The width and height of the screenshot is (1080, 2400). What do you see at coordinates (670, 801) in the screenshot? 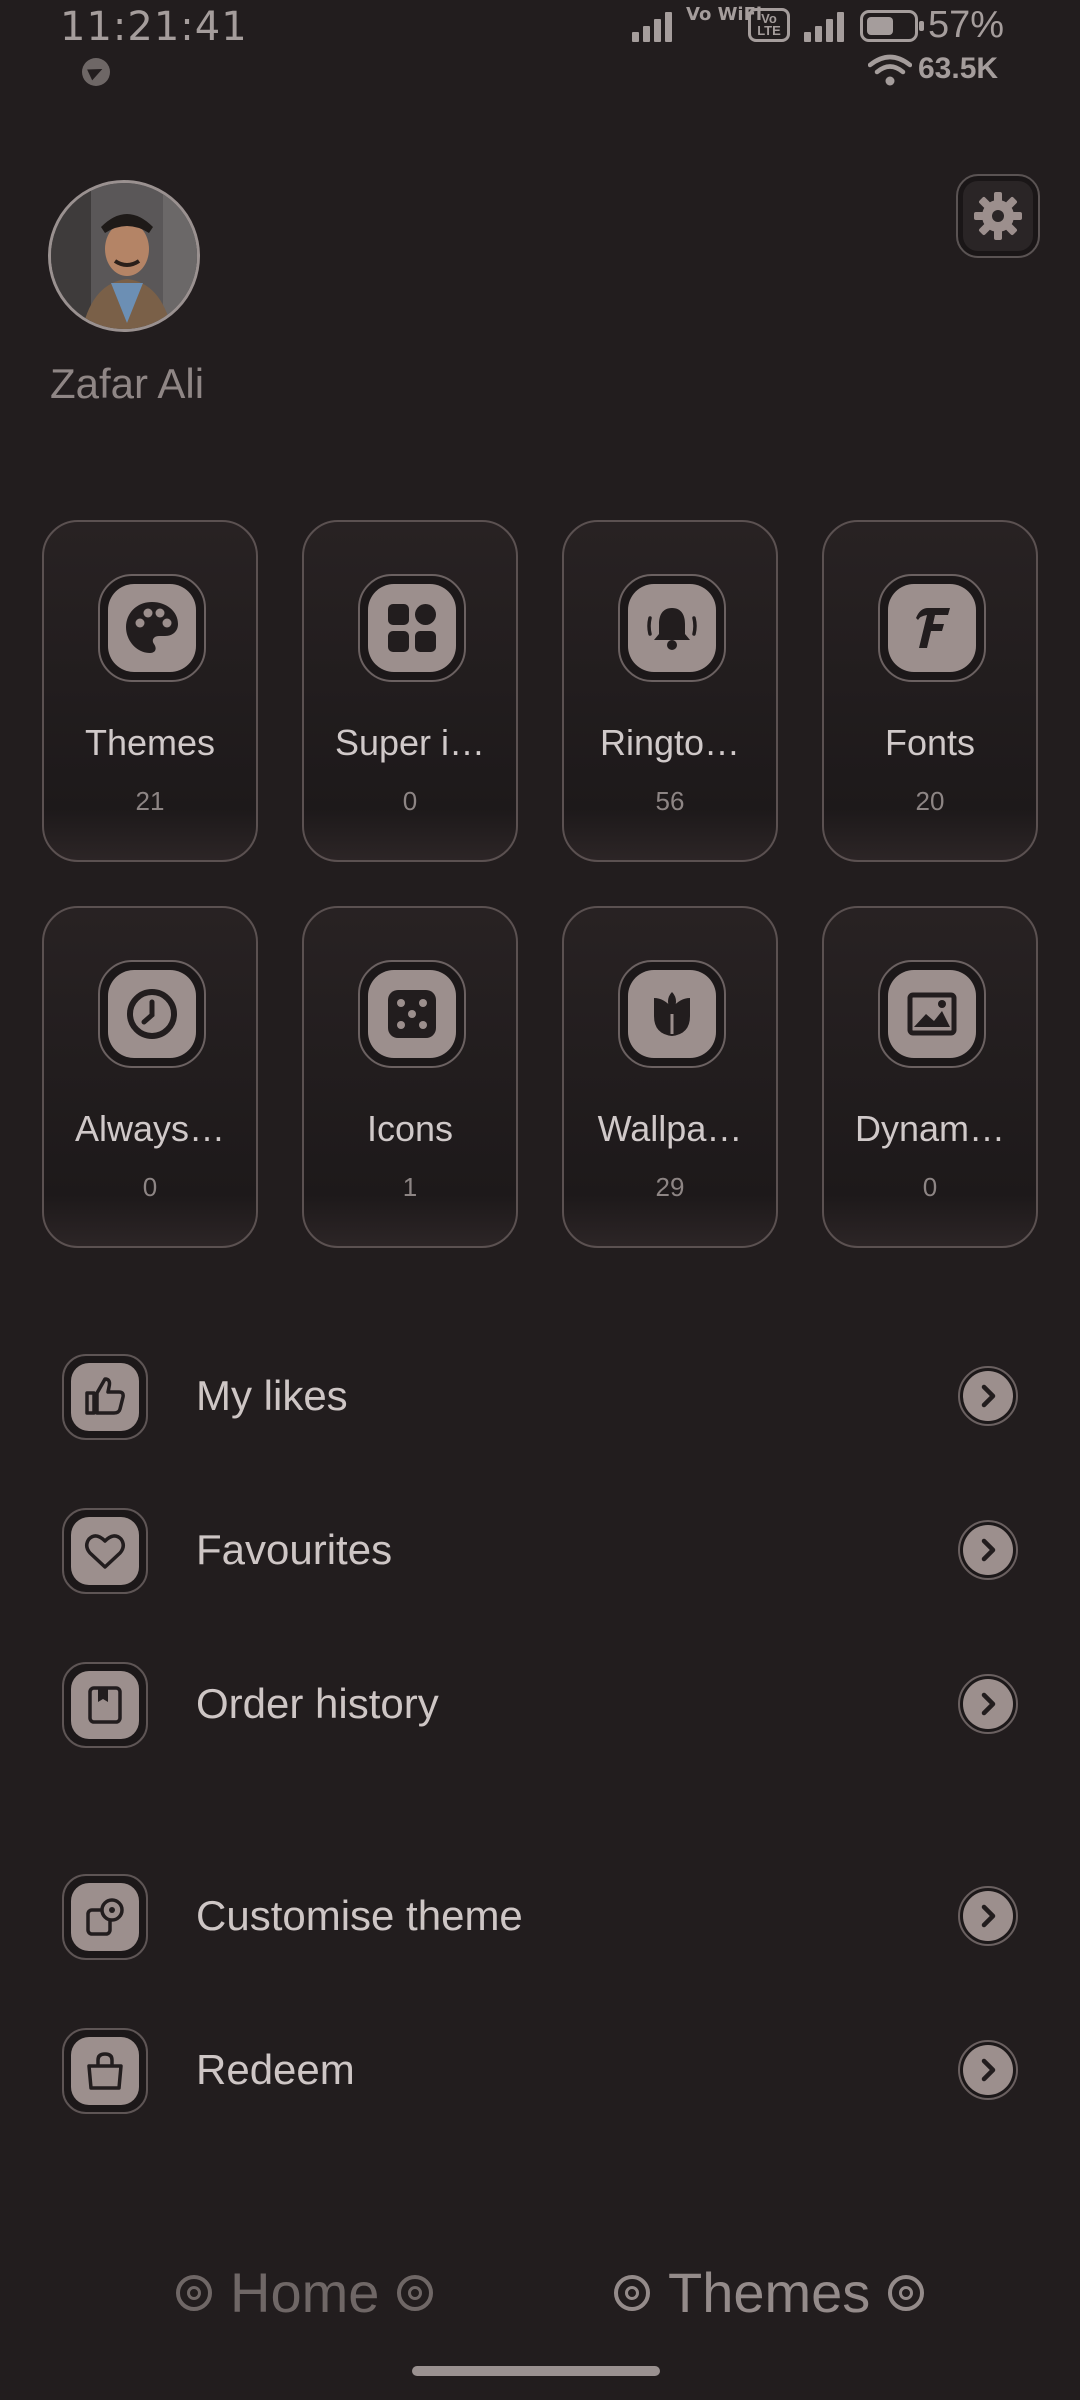
I see `category-count: 56` at bounding box center [670, 801].